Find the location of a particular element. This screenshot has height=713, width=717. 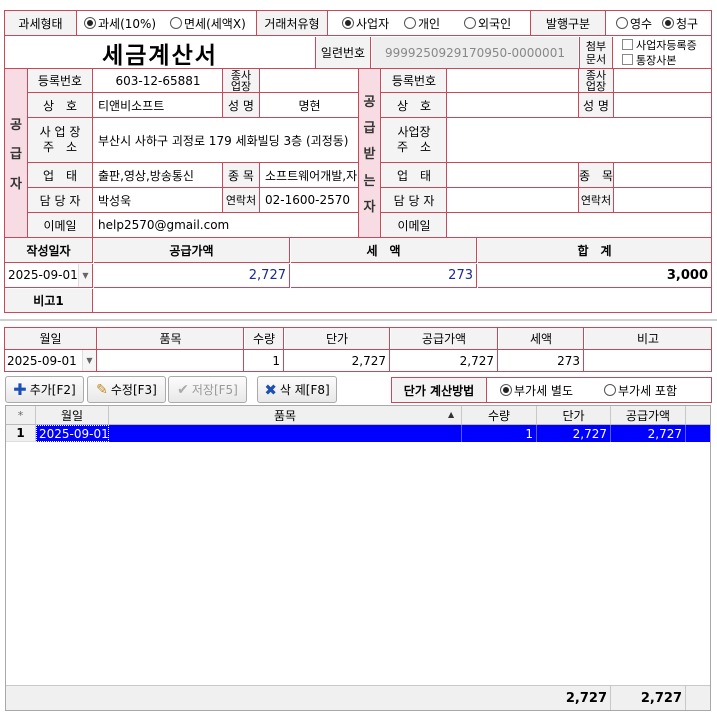

buyer-reg-field is located at coordinates (513, 80).